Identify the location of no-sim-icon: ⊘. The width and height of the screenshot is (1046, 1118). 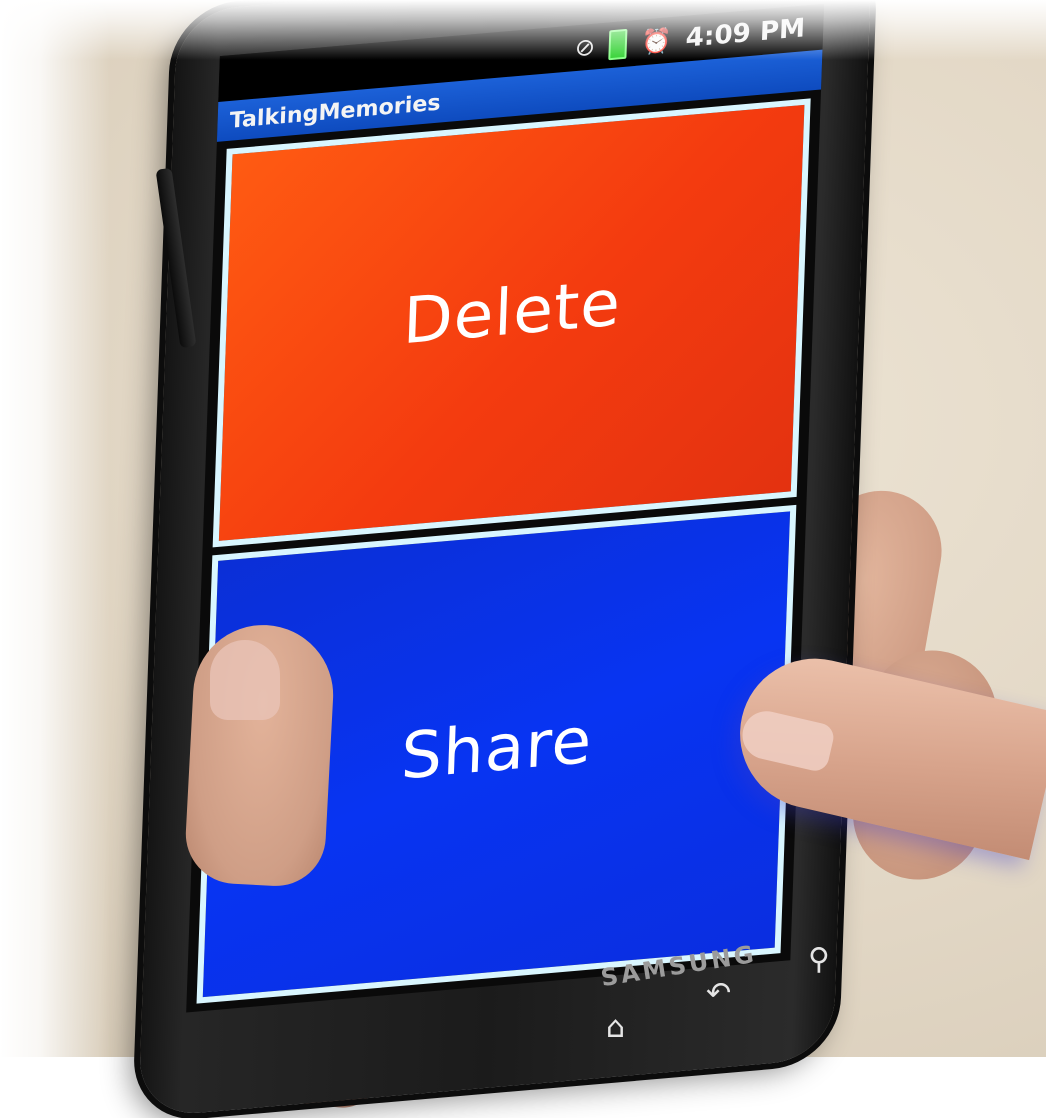
(585, 47).